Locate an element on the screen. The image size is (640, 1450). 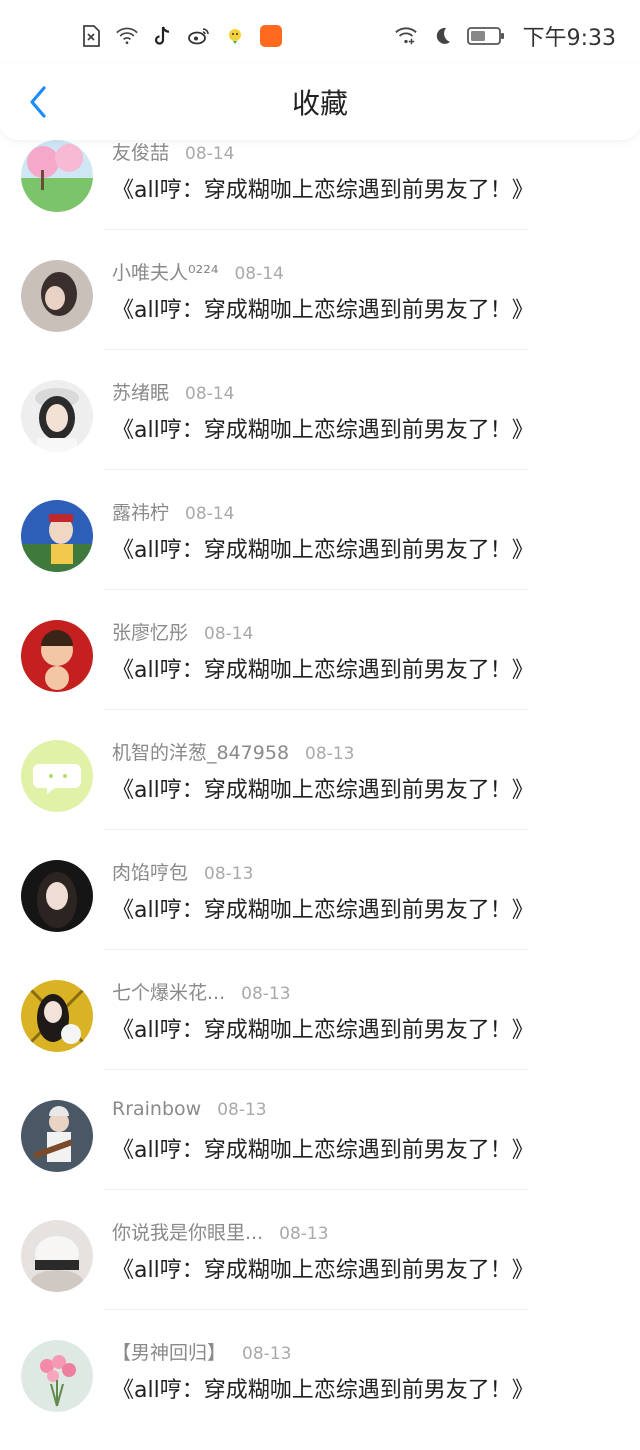
chevron-left-icon is located at coordinates (38, 102).